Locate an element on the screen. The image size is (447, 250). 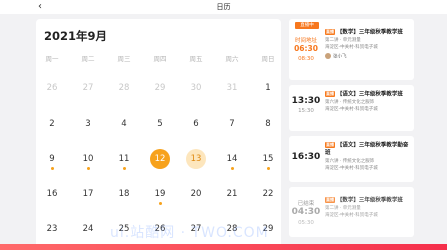
event-end-time: 08:30 is located at coordinates (306, 59).